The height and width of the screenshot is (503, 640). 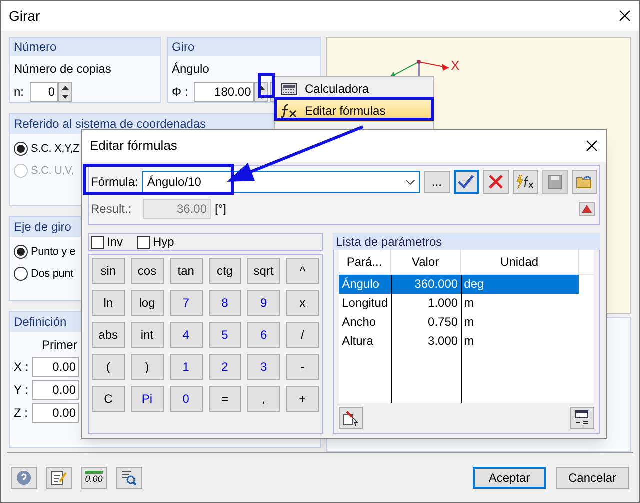 I want to click on up-arrow-icon, so click(x=65, y=88).